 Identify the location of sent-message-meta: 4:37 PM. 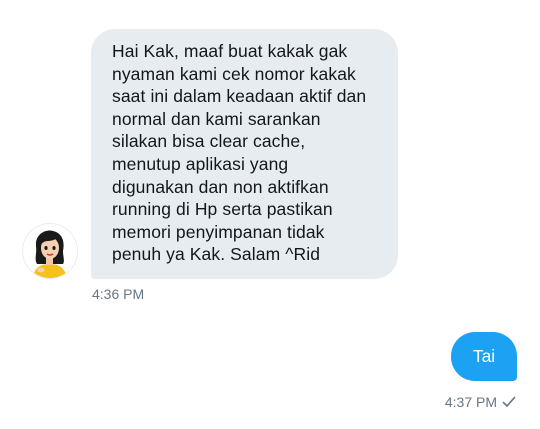
(480, 402).